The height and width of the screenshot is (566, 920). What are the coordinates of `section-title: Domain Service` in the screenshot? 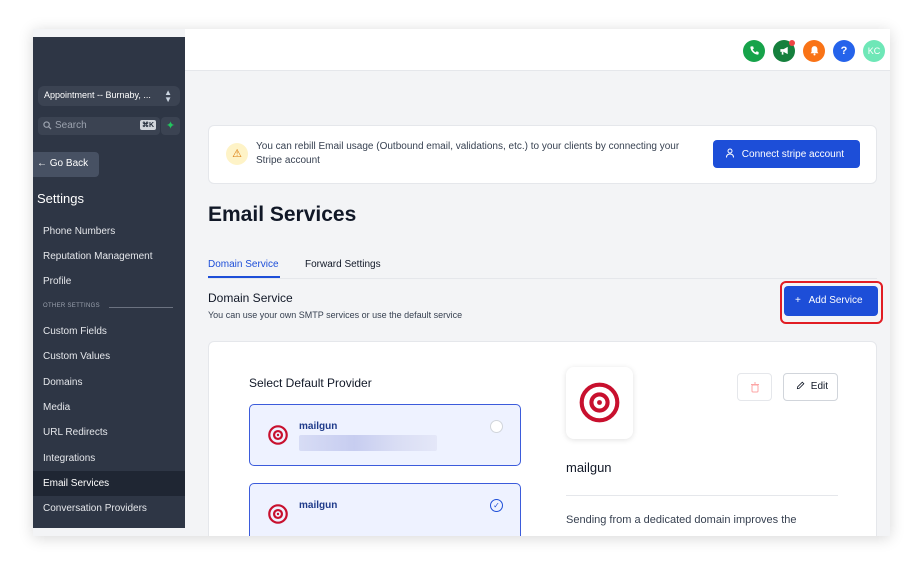 It's located at (250, 298).